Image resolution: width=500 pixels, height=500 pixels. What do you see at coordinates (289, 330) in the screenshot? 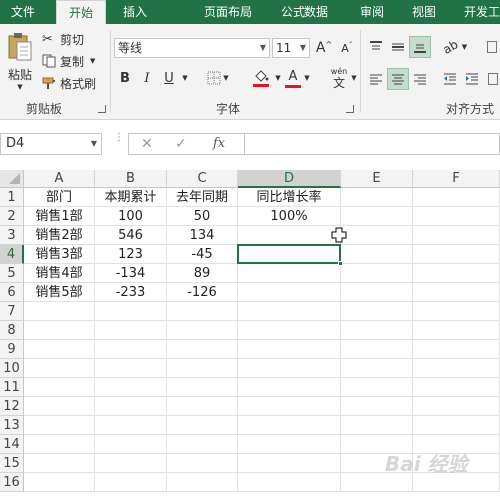
I see `cell-d8` at bounding box center [289, 330].